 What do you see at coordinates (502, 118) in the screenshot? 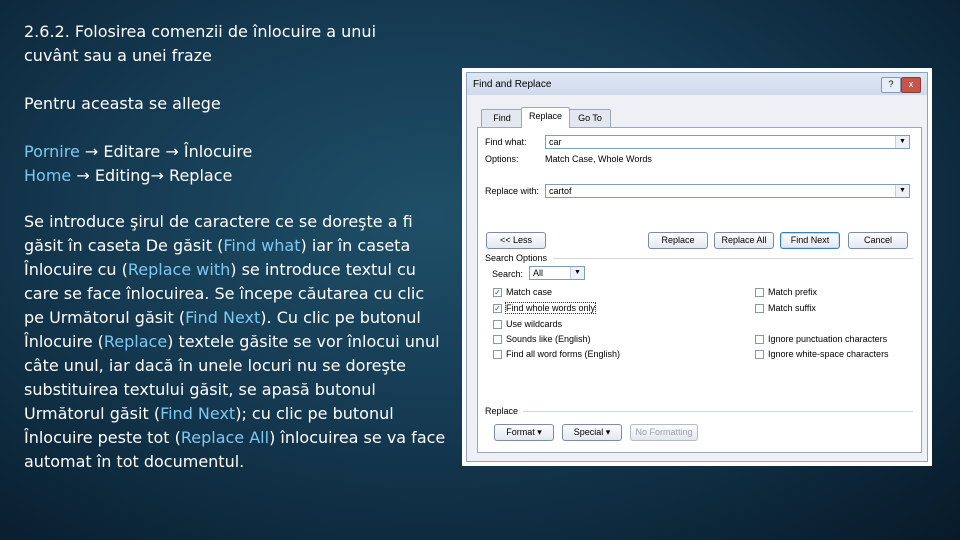
I see `tab-find: Find` at bounding box center [502, 118].